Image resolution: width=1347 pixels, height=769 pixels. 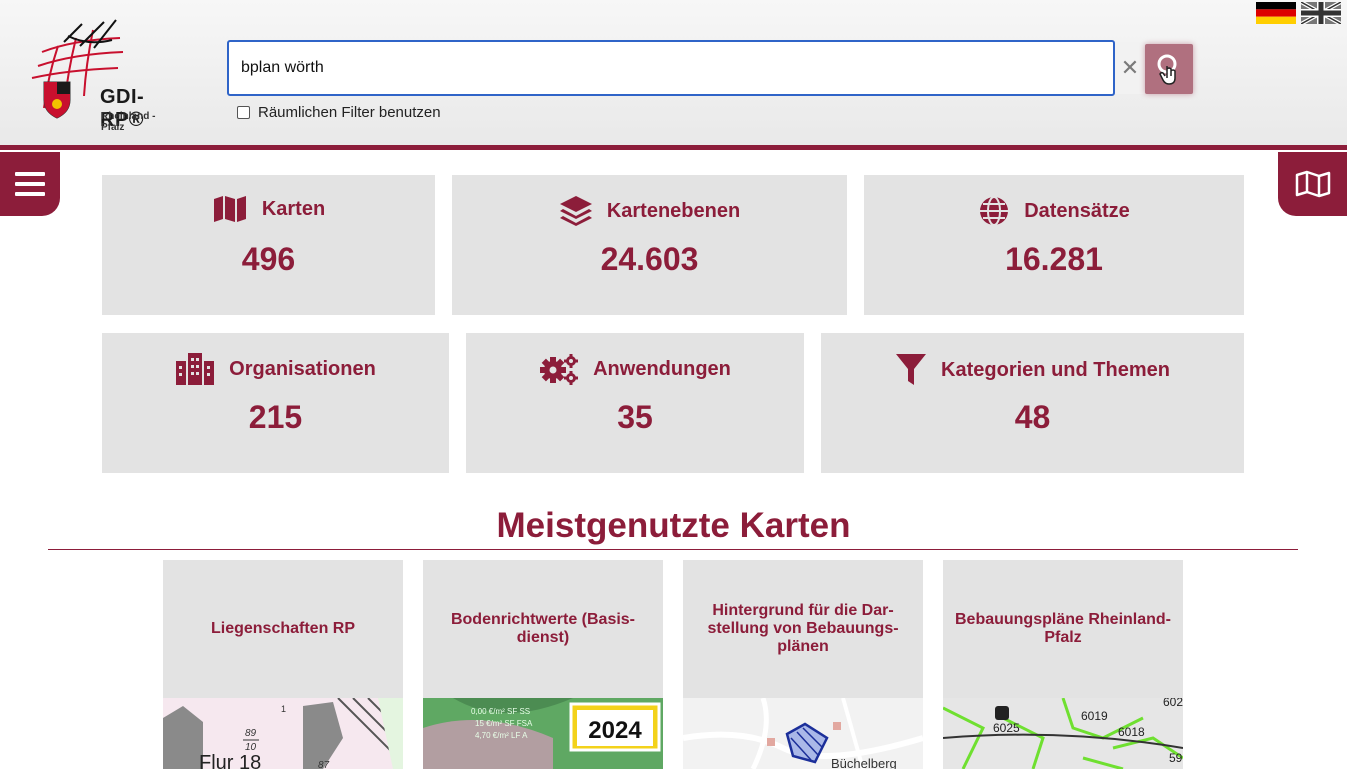 What do you see at coordinates (293, 208) in the screenshot?
I see `stat-label: Karten` at bounding box center [293, 208].